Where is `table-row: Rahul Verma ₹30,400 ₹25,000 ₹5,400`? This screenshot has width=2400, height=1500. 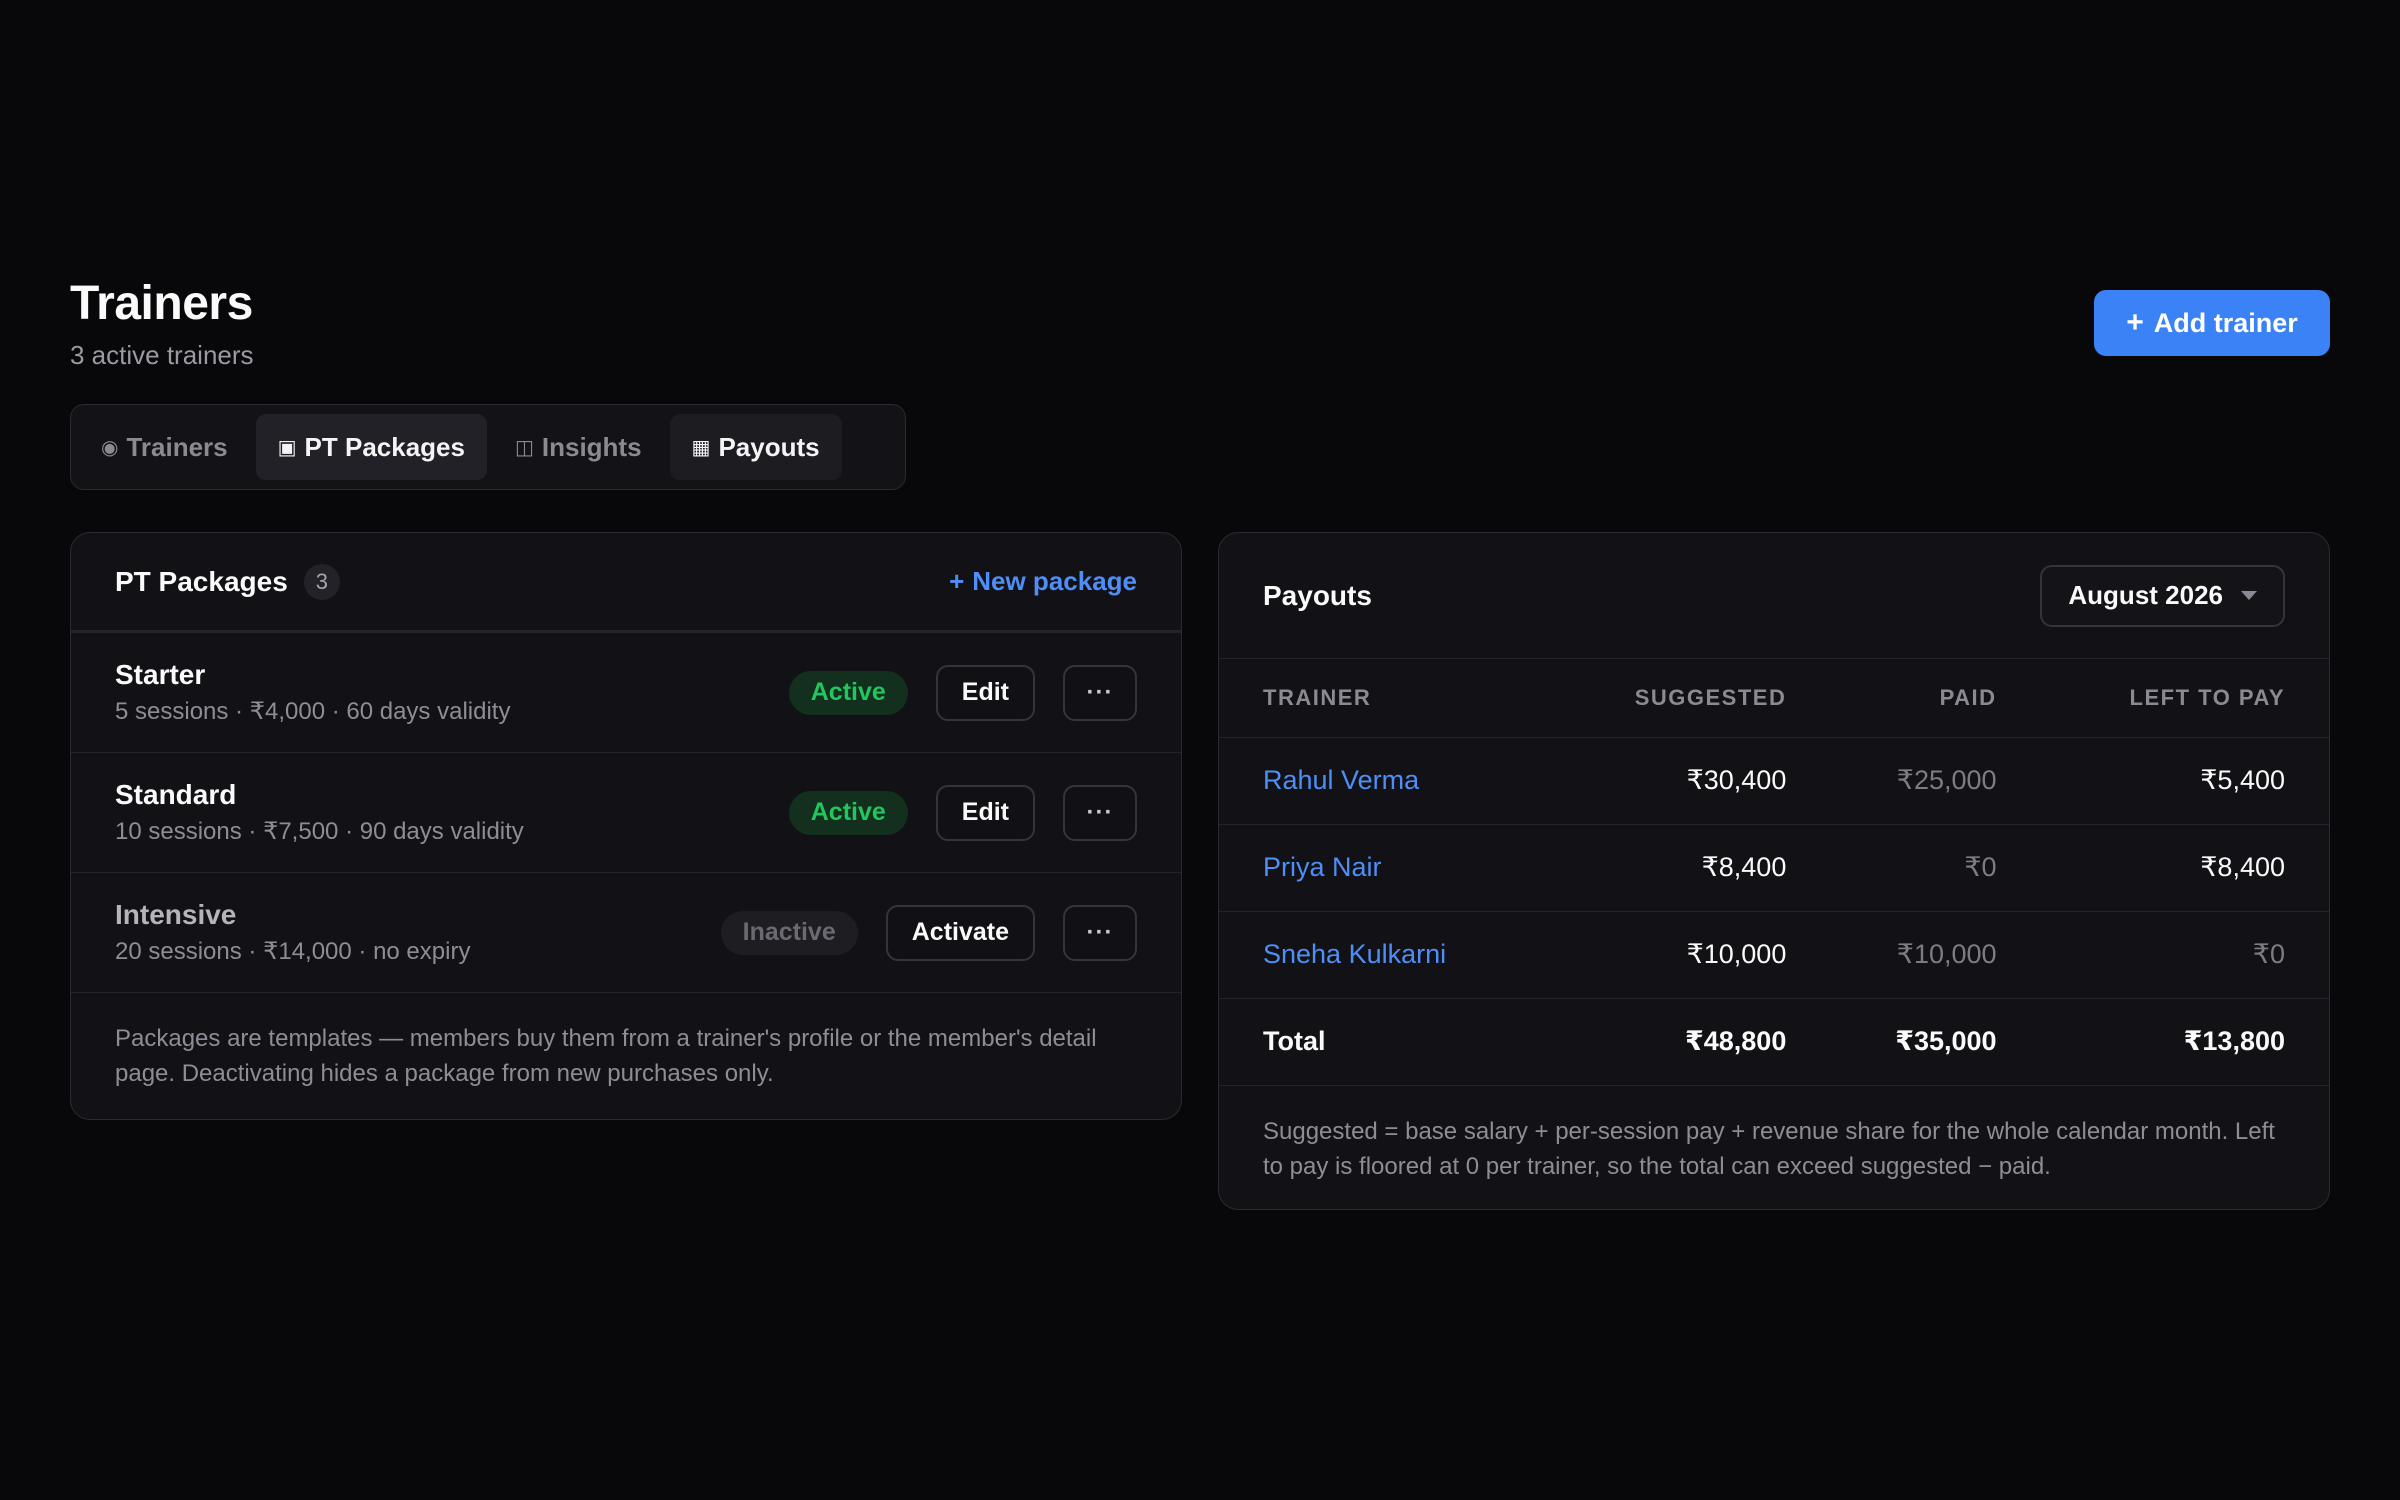 table-row: Rahul Verma ₹30,400 ₹25,000 ₹5,400 is located at coordinates (1774, 781).